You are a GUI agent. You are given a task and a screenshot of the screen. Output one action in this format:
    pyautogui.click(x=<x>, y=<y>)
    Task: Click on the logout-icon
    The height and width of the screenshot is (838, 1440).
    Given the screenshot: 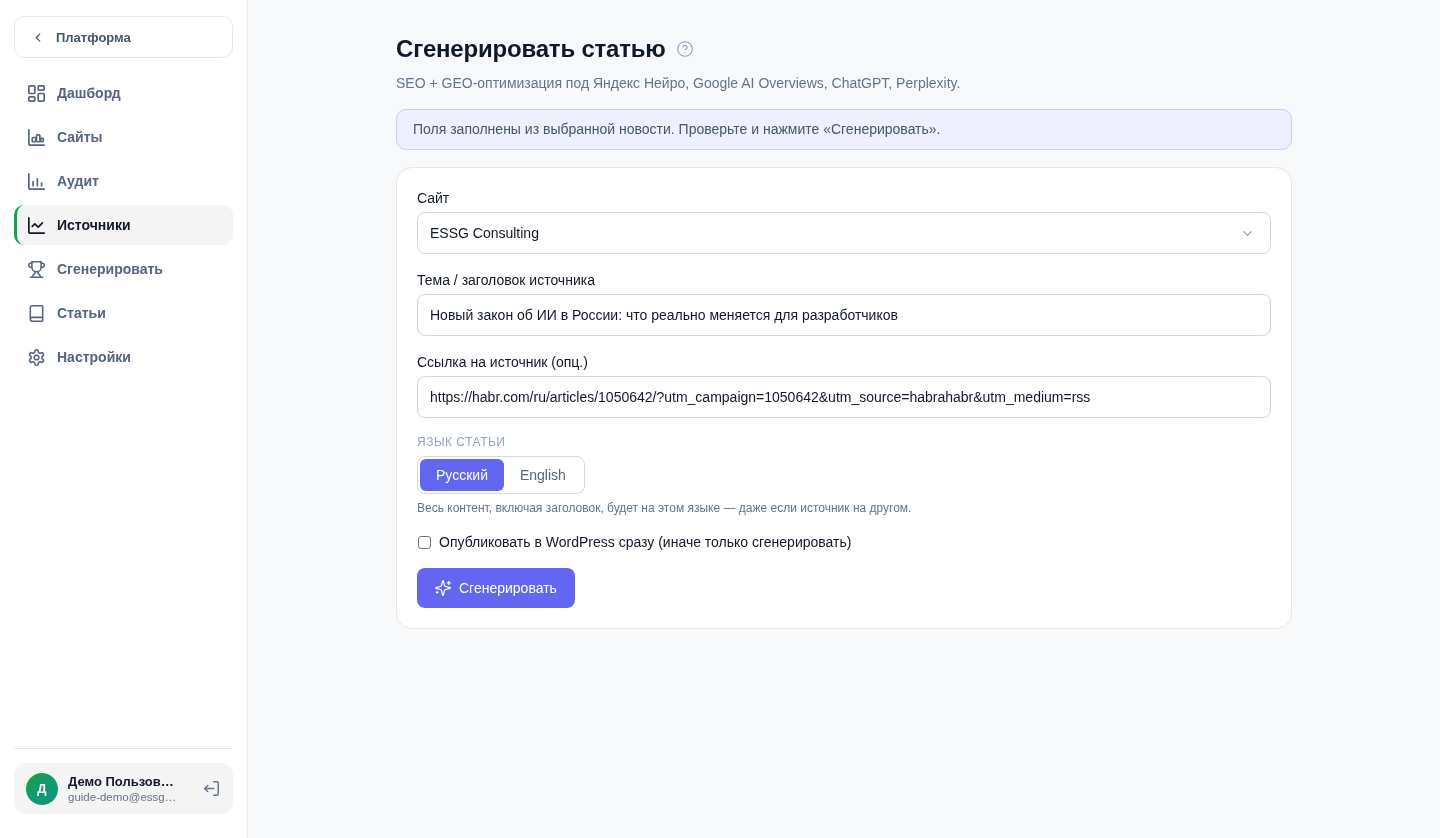 What is the action you would take?
    pyautogui.click(x=211, y=788)
    